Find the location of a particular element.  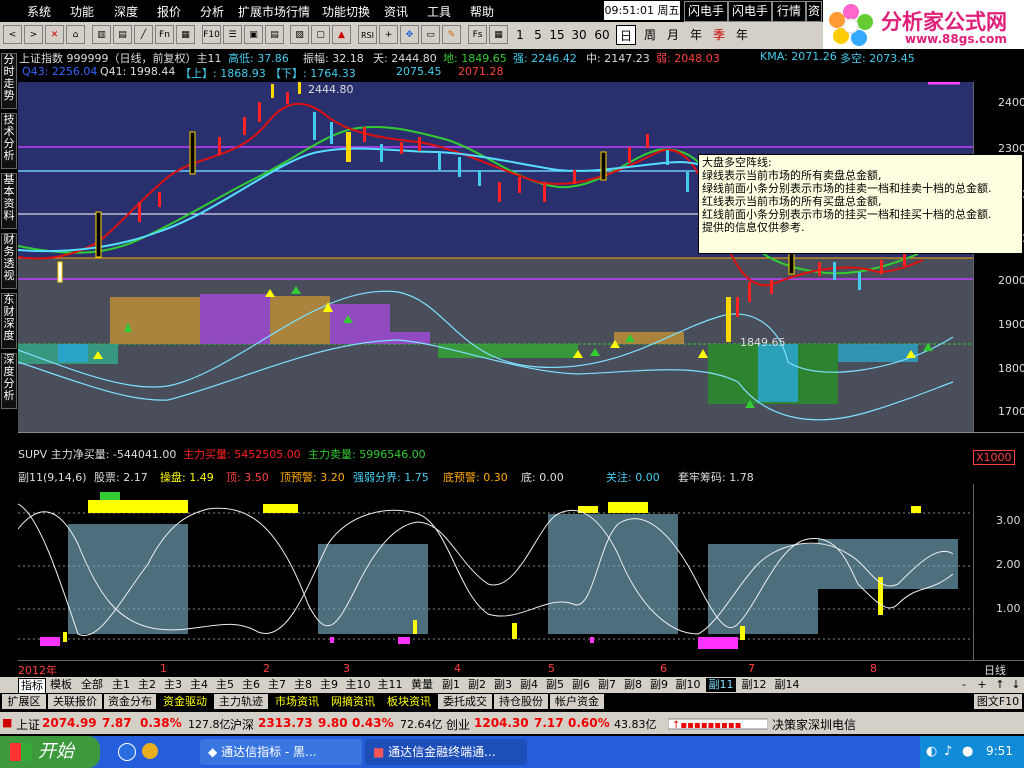

menu-analysis: 分析 is located at coordinates (212, 11).